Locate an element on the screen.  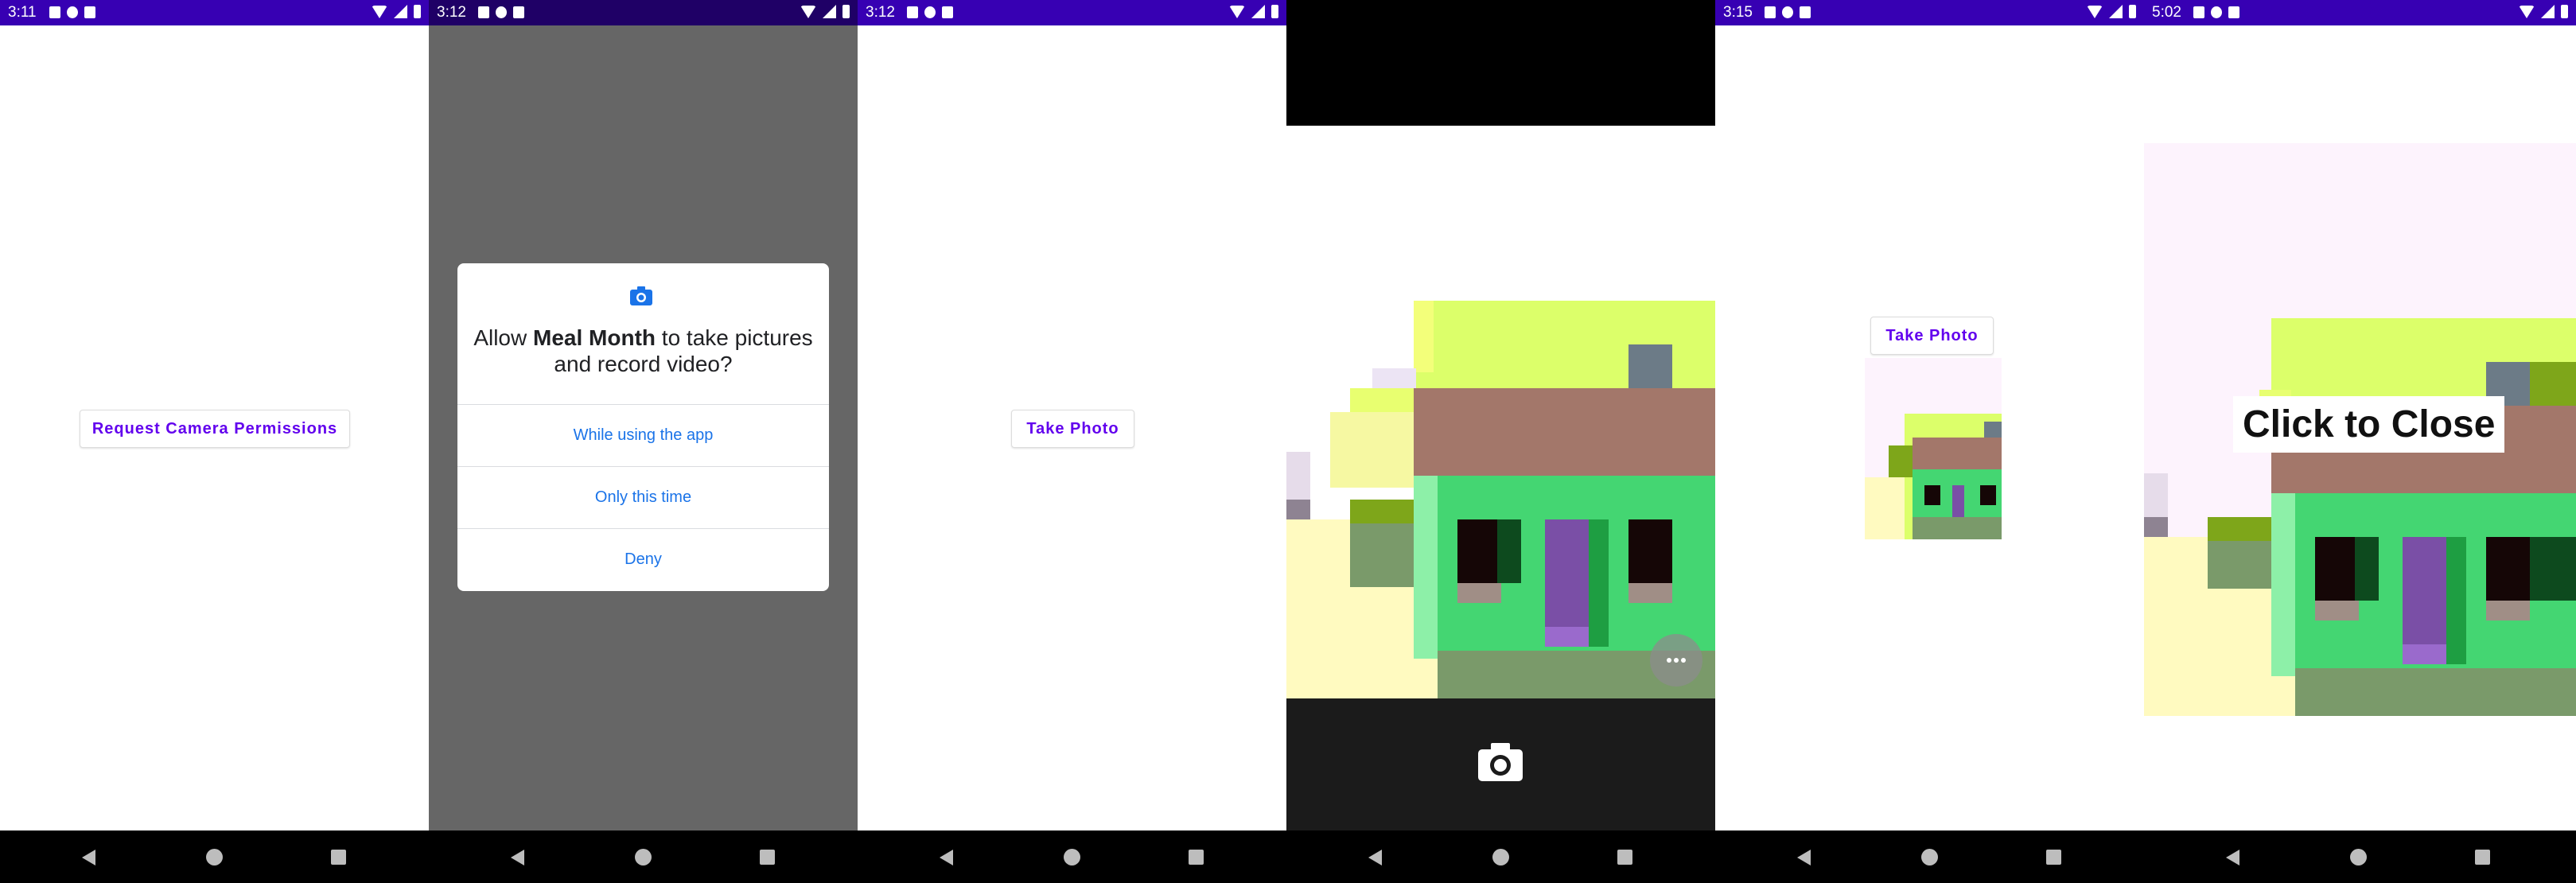
camera-viewfinder is located at coordinates (1501, 412).